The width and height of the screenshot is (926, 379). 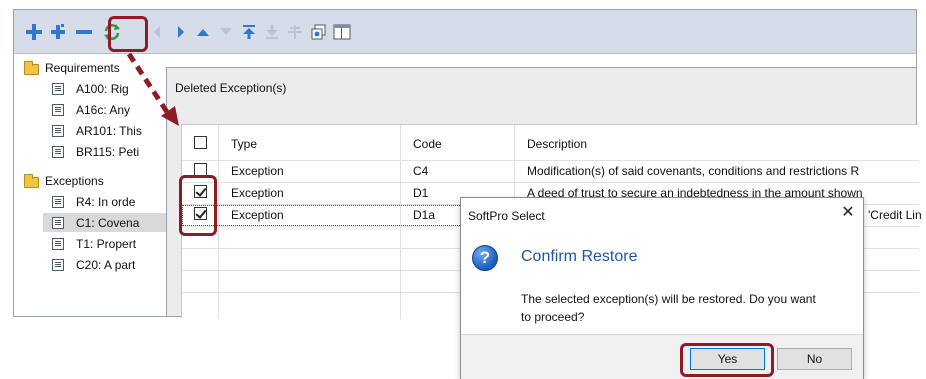 What do you see at coordinates (465, 31) in the screenshot?
I see `toolbar` at bounding box center [465, 31].